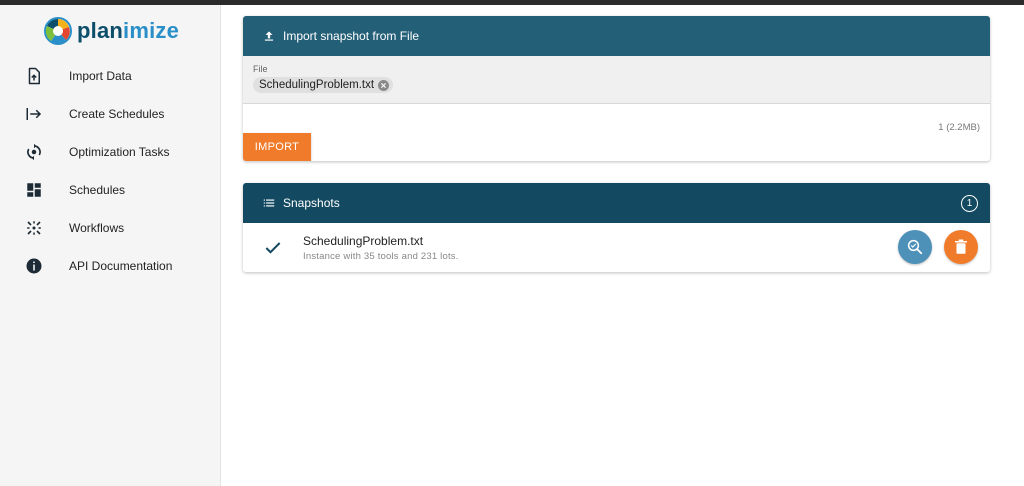 Image resolution: width=1024 pixels, height=486 pixels. What do you see at coordinates (616, 36) in the screenshot?
I see `import-card-header: Import snapshot from File` at bounding box center [616, 36].